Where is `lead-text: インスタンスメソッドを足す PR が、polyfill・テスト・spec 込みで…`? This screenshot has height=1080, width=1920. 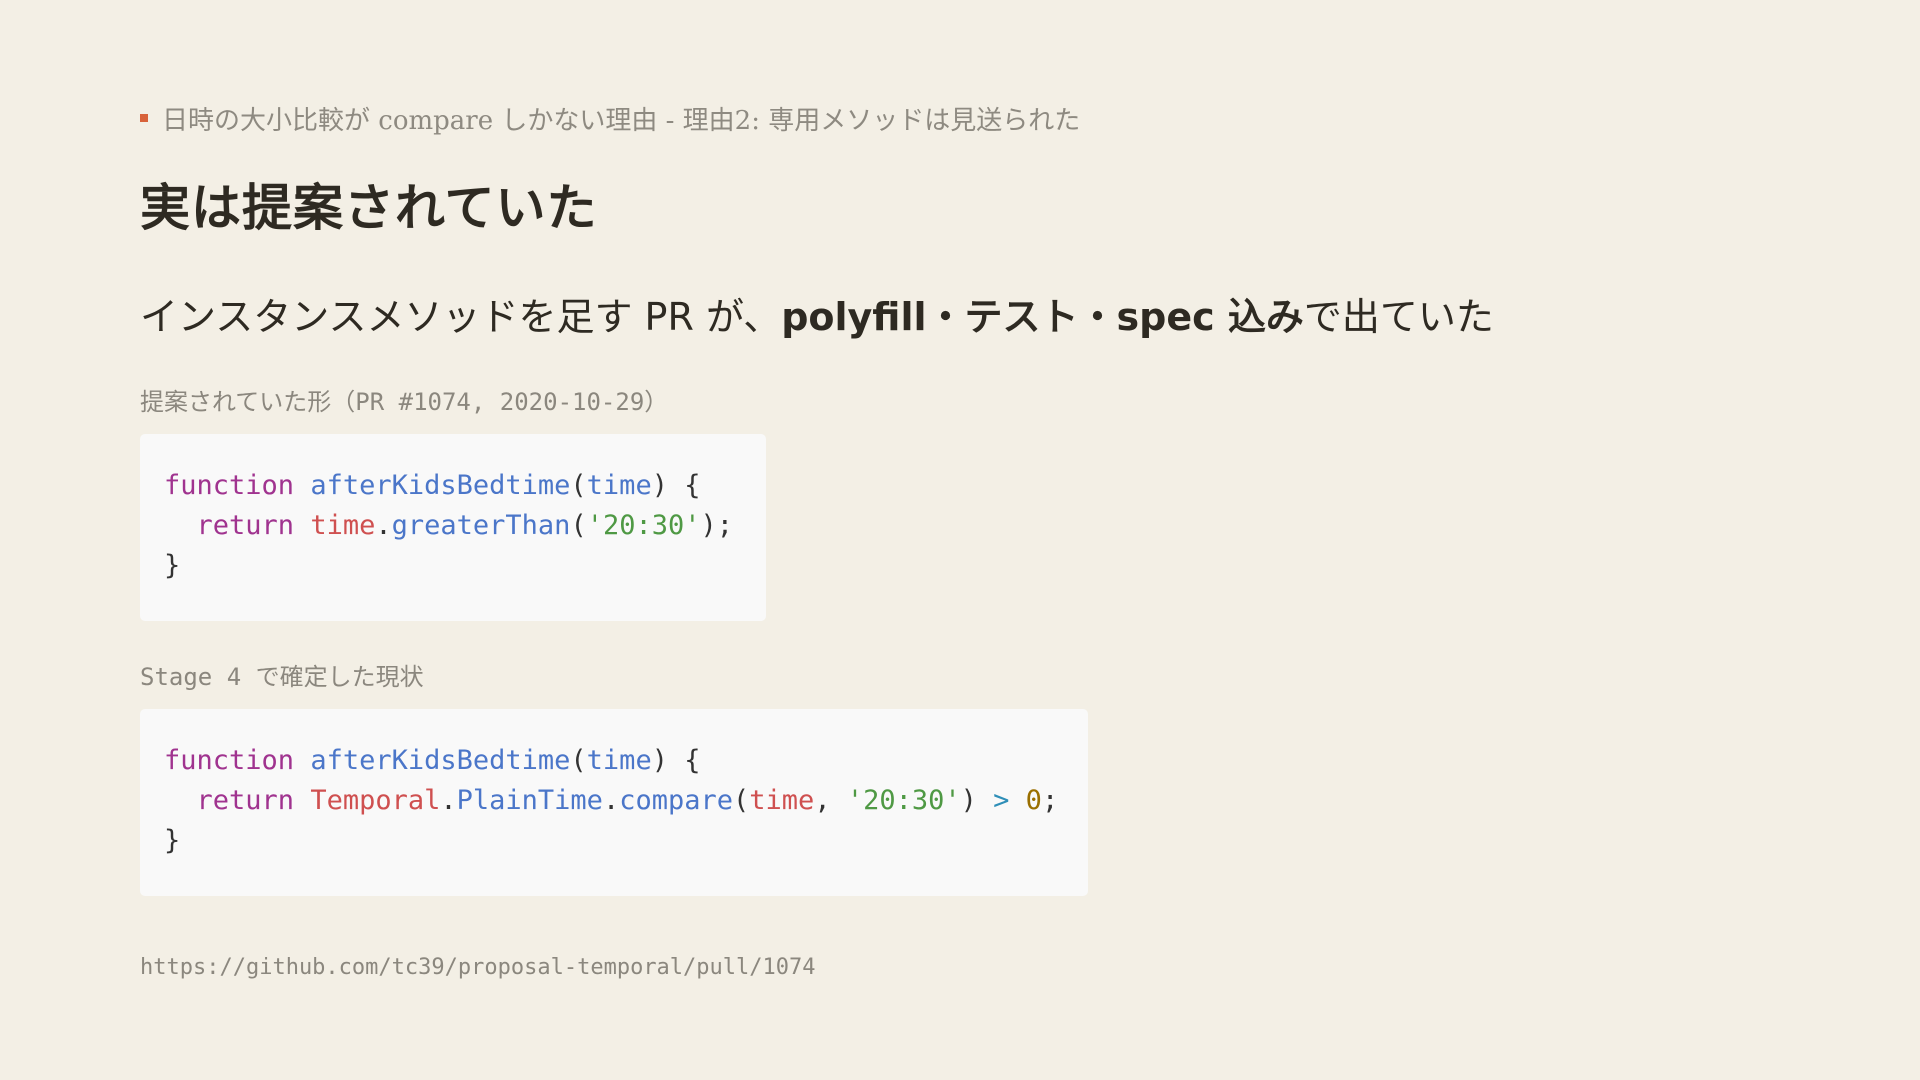
lead-text: インスタンスメソッドを足す PR が、polyfill・テスト・spec 込みで… is located at coordinates (817, 313).